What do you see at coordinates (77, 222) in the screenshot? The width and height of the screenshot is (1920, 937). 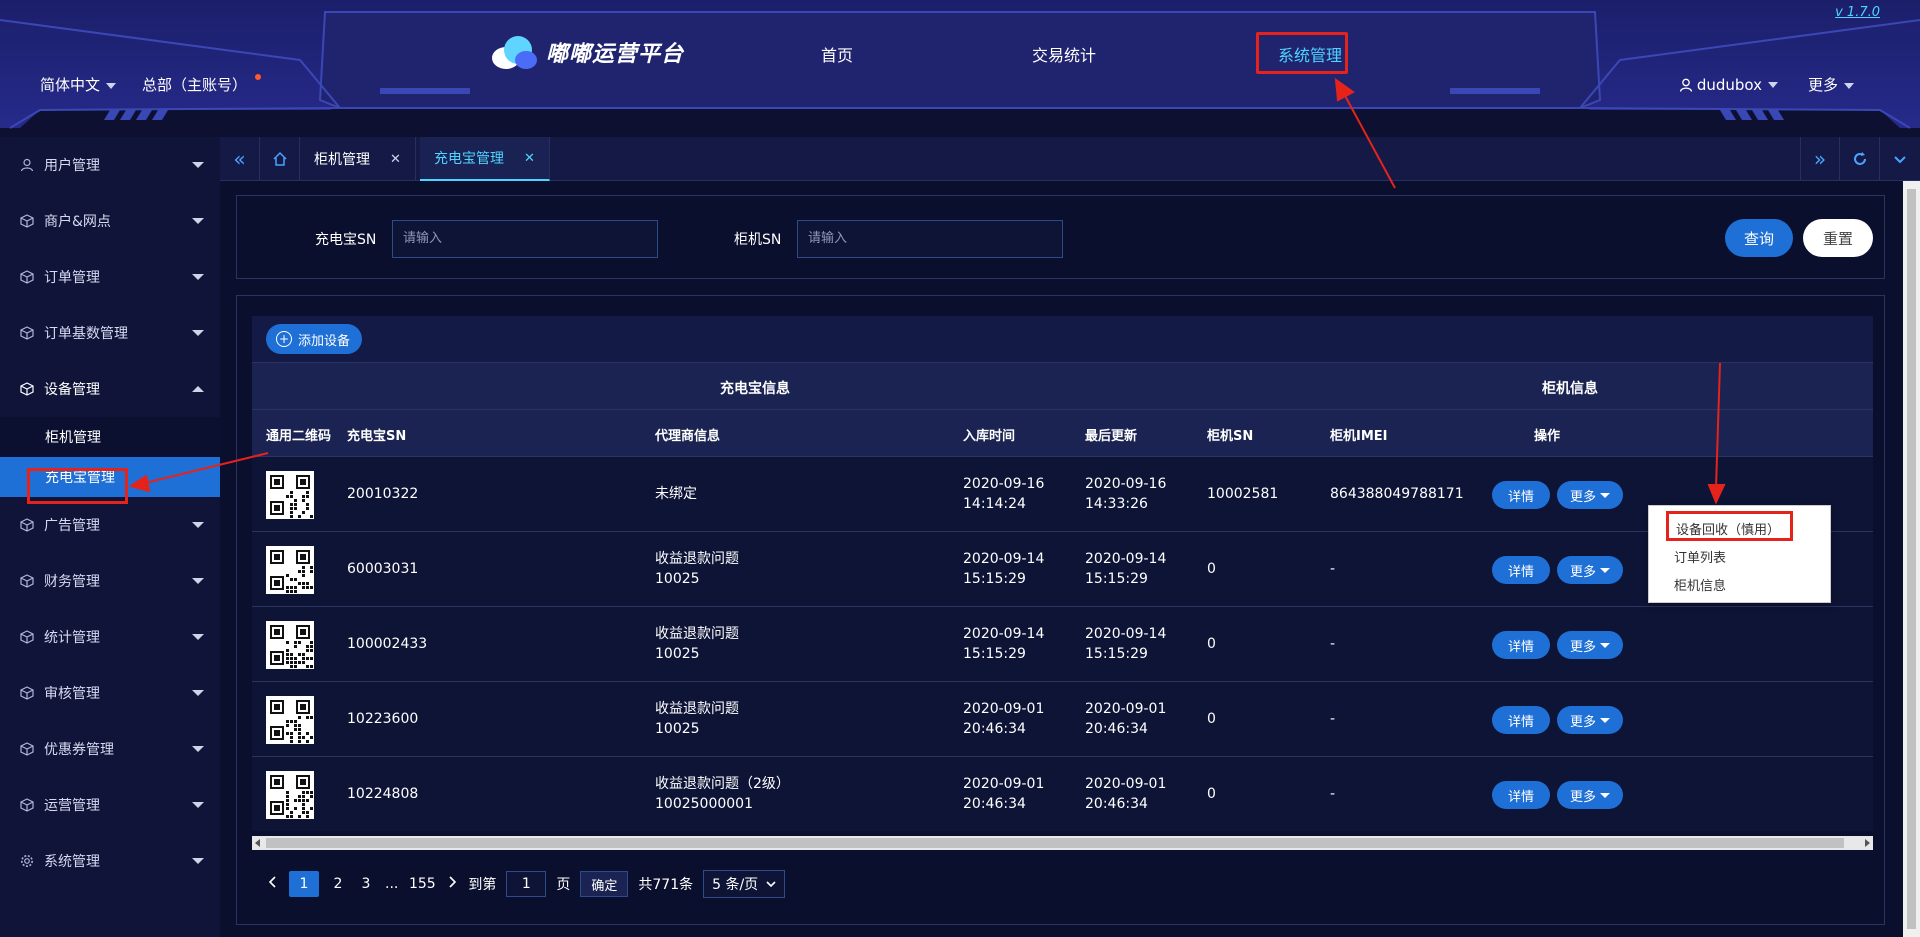 I see `sidebar-item-label: 商户&网点` at bounding box center [77, 222].